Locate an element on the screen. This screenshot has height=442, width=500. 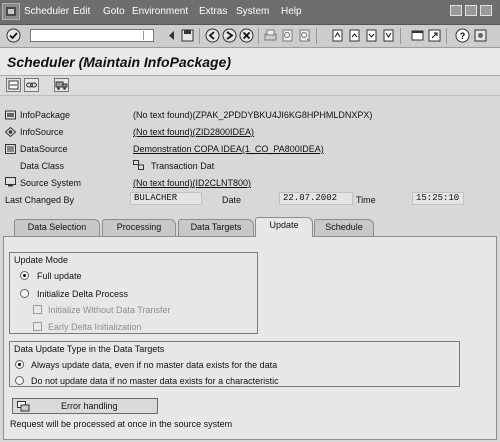
history-icon is located at coordinates (171, 35).